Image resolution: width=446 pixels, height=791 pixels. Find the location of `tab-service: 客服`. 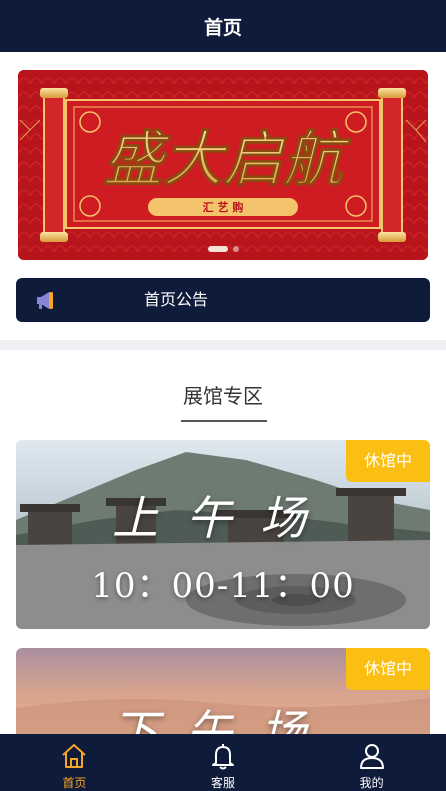

tab-service: 客服 is located at coordinates (223, 762).